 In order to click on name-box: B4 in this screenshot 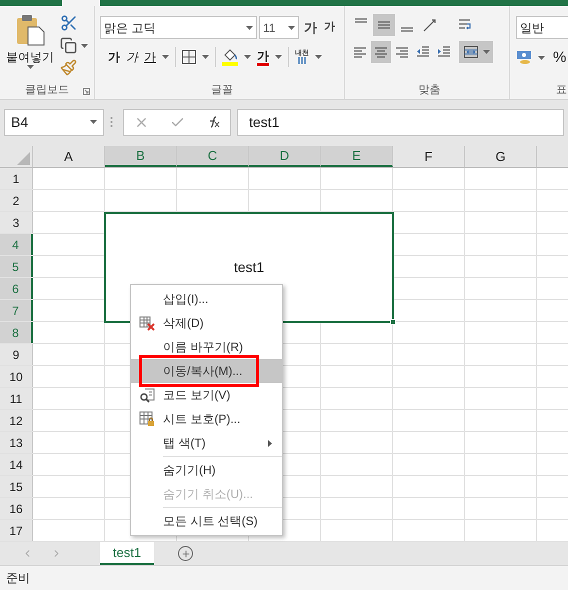, I will do `click(54, 122)`.